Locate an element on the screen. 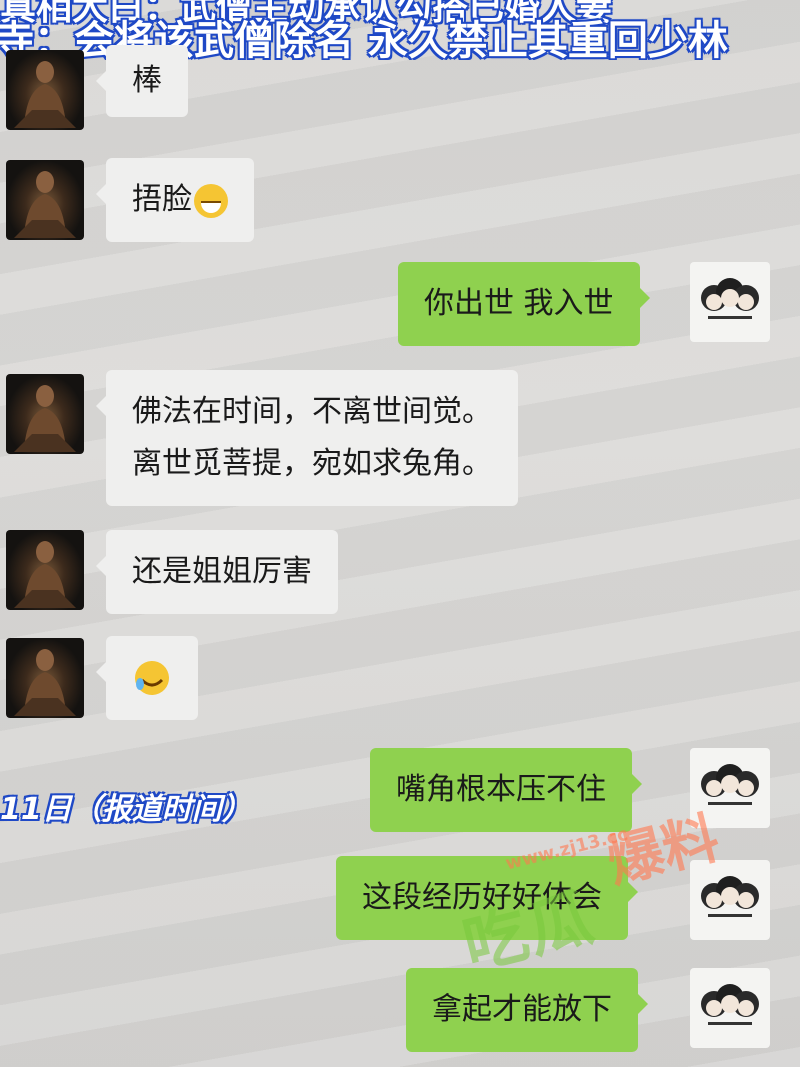  message-text-line-2: 离世觅菩提，宛如求兔角。 is located at coordinates (312, 463).